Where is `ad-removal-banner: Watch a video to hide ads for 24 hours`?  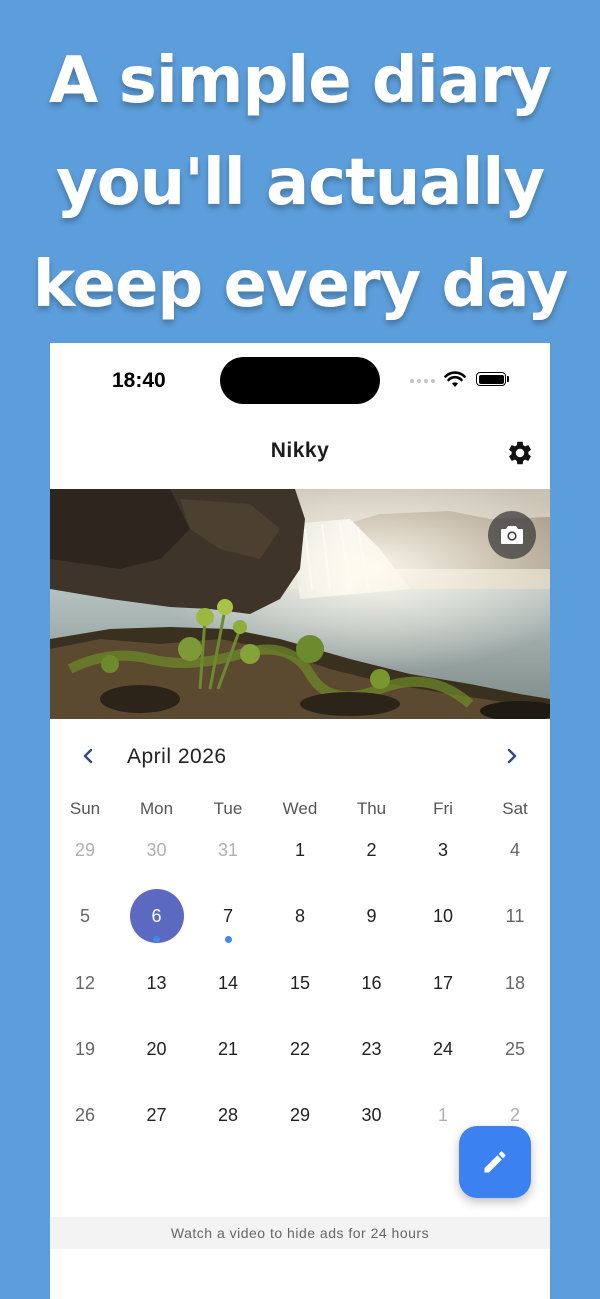
ad-removal-banner: Watch a video to hide ads for 24 hours is located at coordinates (300, 1233).